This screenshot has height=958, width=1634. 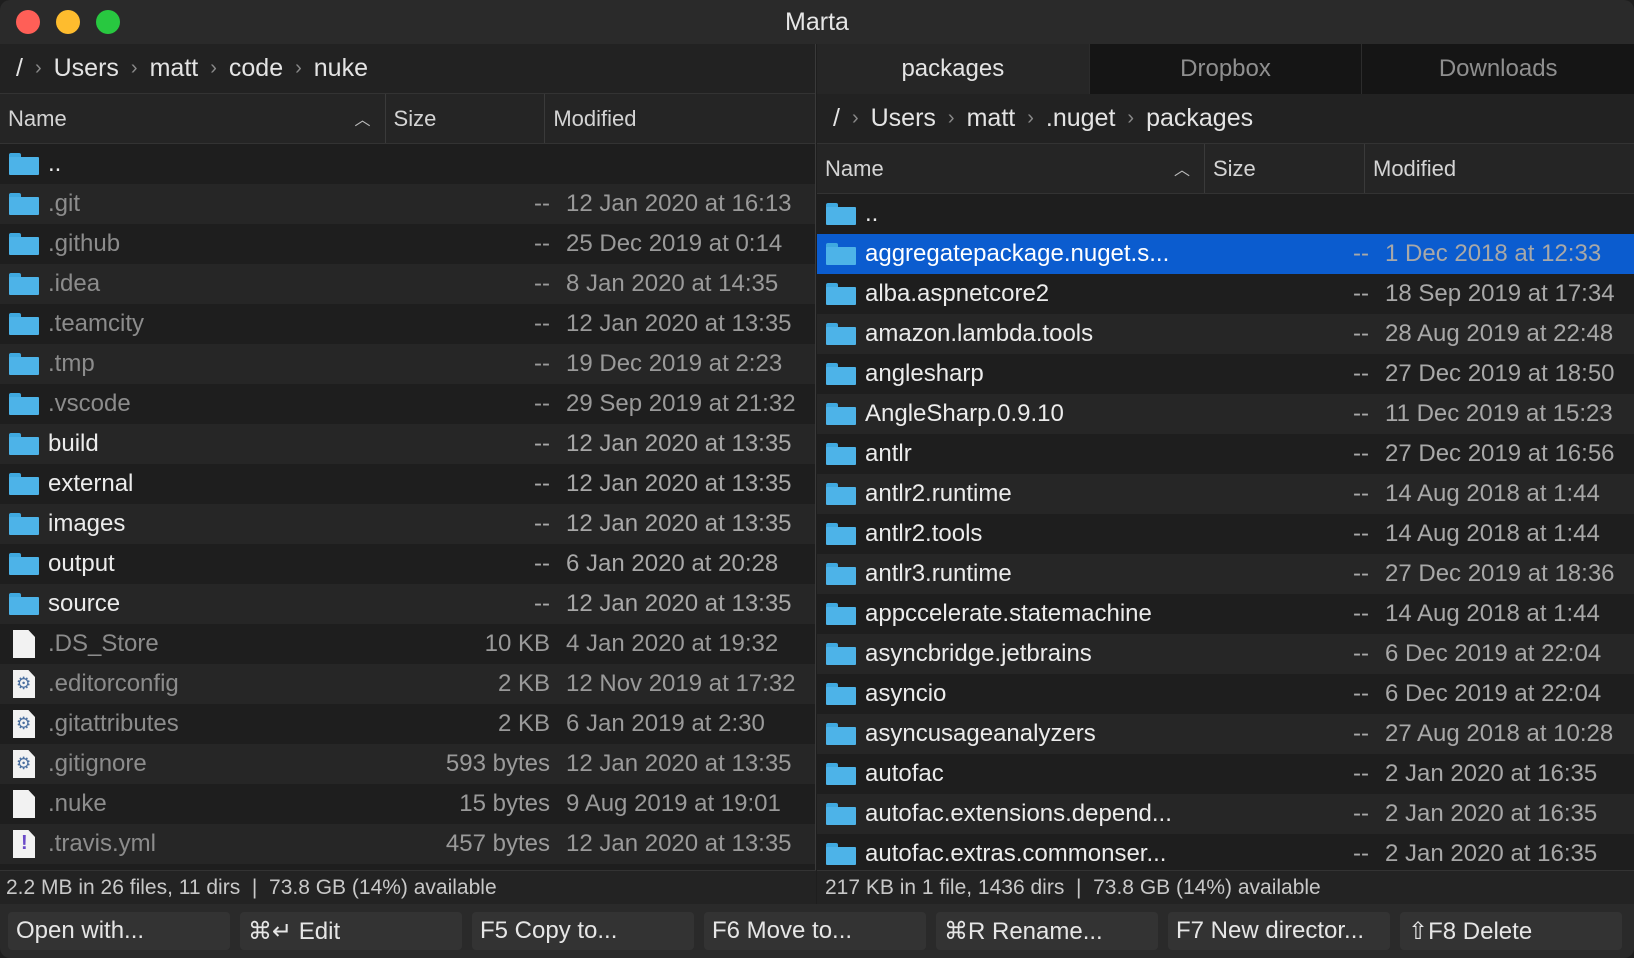 What do you see at coordinates (1226, 69) in the screenshot?
I see `tab-dropbox: Dropbox` at bounding box center [1226, 69].